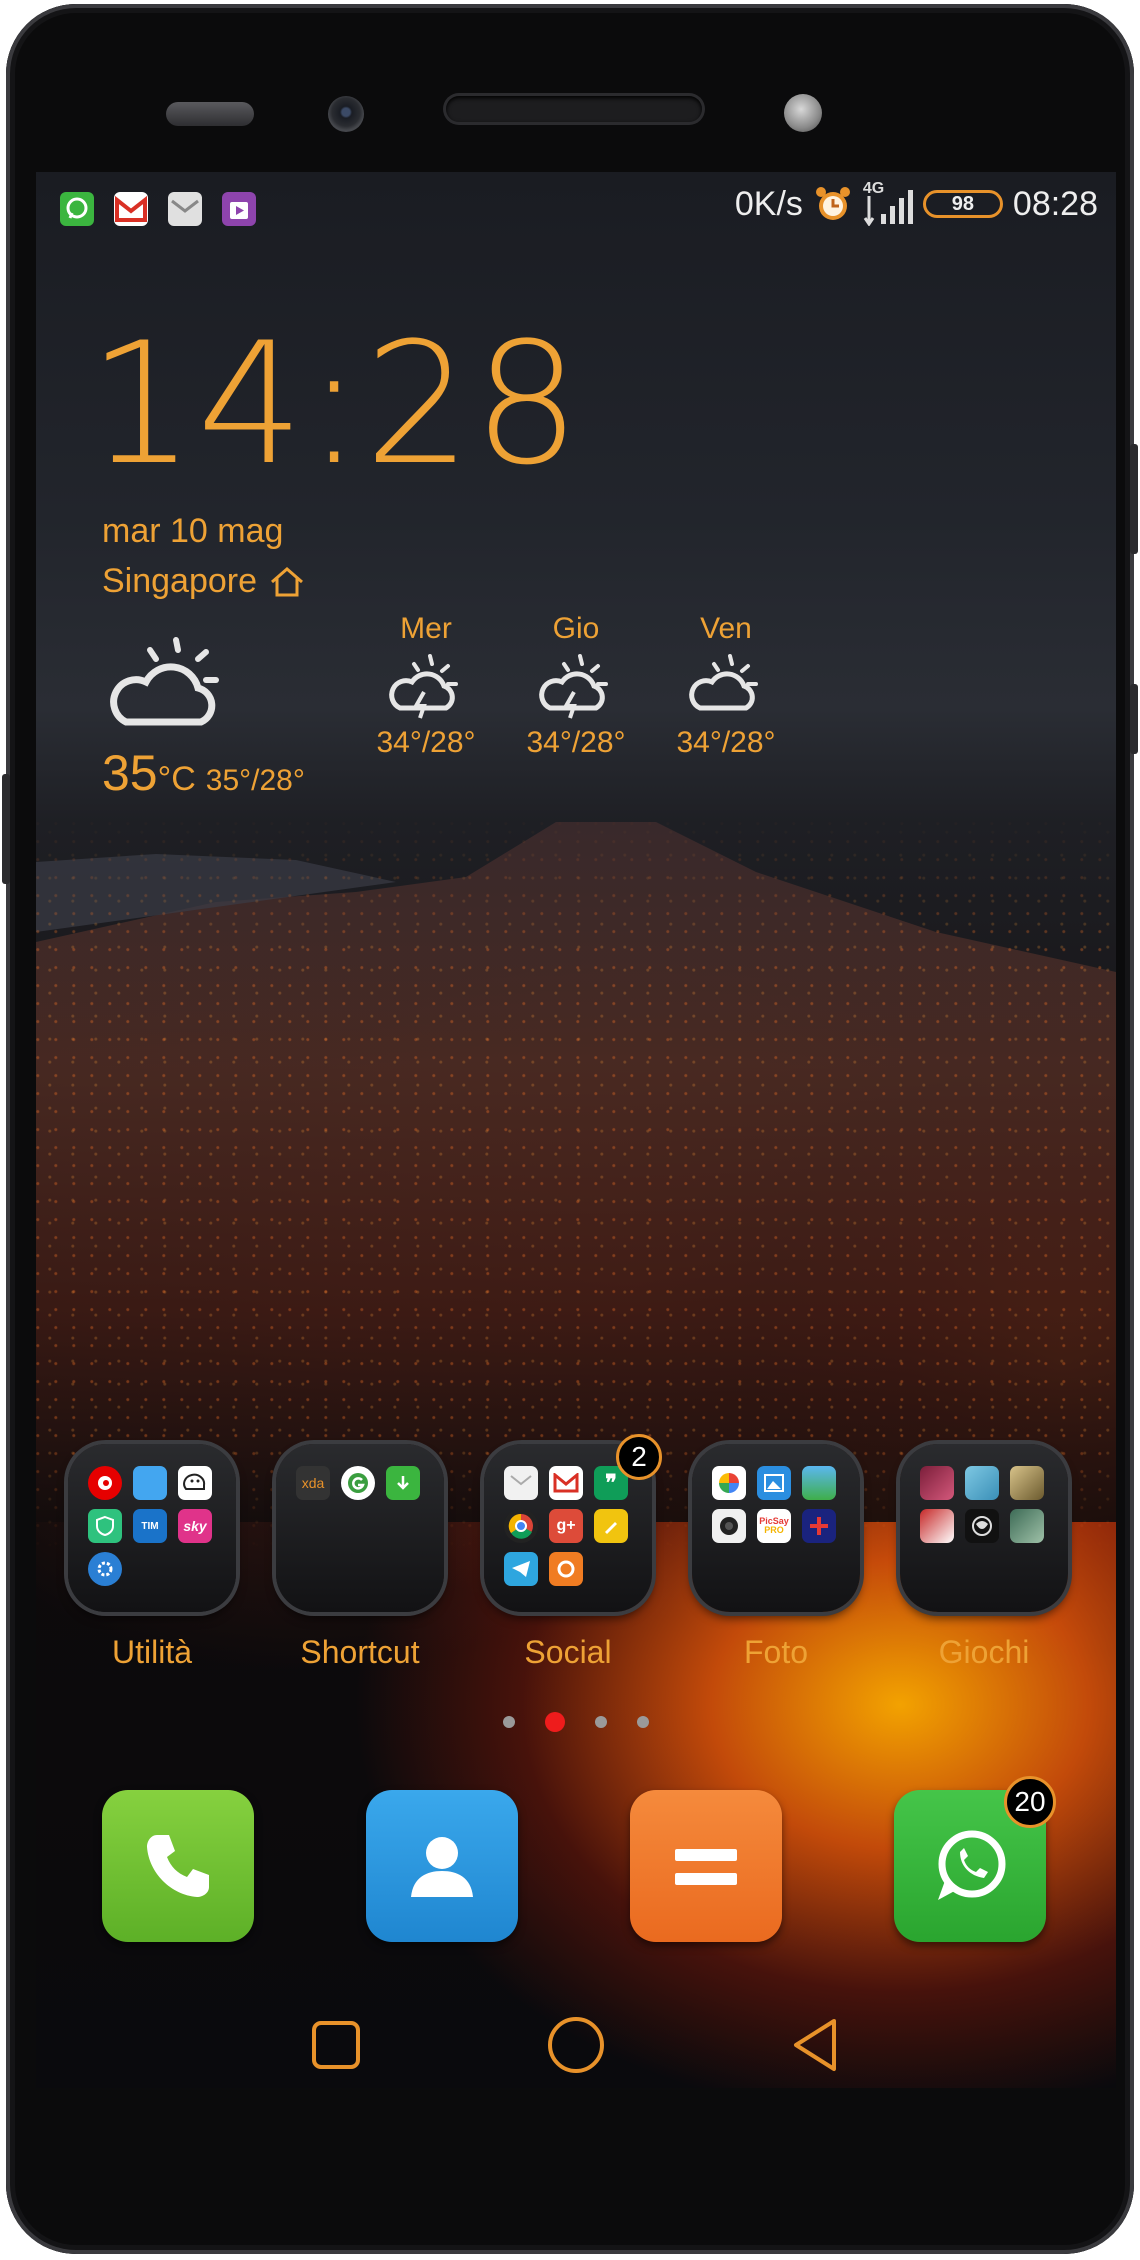  What do you see at coordinates (729, 1483) in the screenshot?
I see `photos-icon` at bounding box center [729, 1483].